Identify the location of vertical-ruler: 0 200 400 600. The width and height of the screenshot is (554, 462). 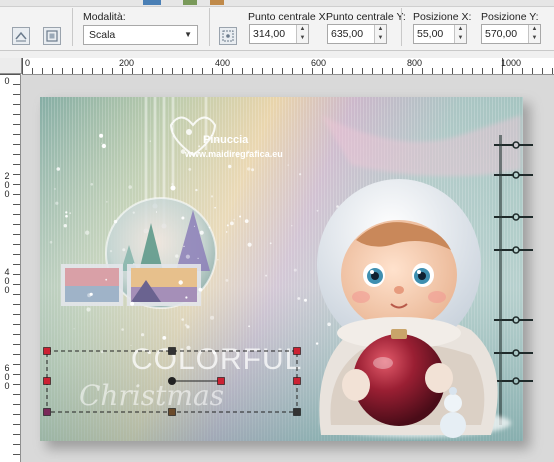
(10, 268).